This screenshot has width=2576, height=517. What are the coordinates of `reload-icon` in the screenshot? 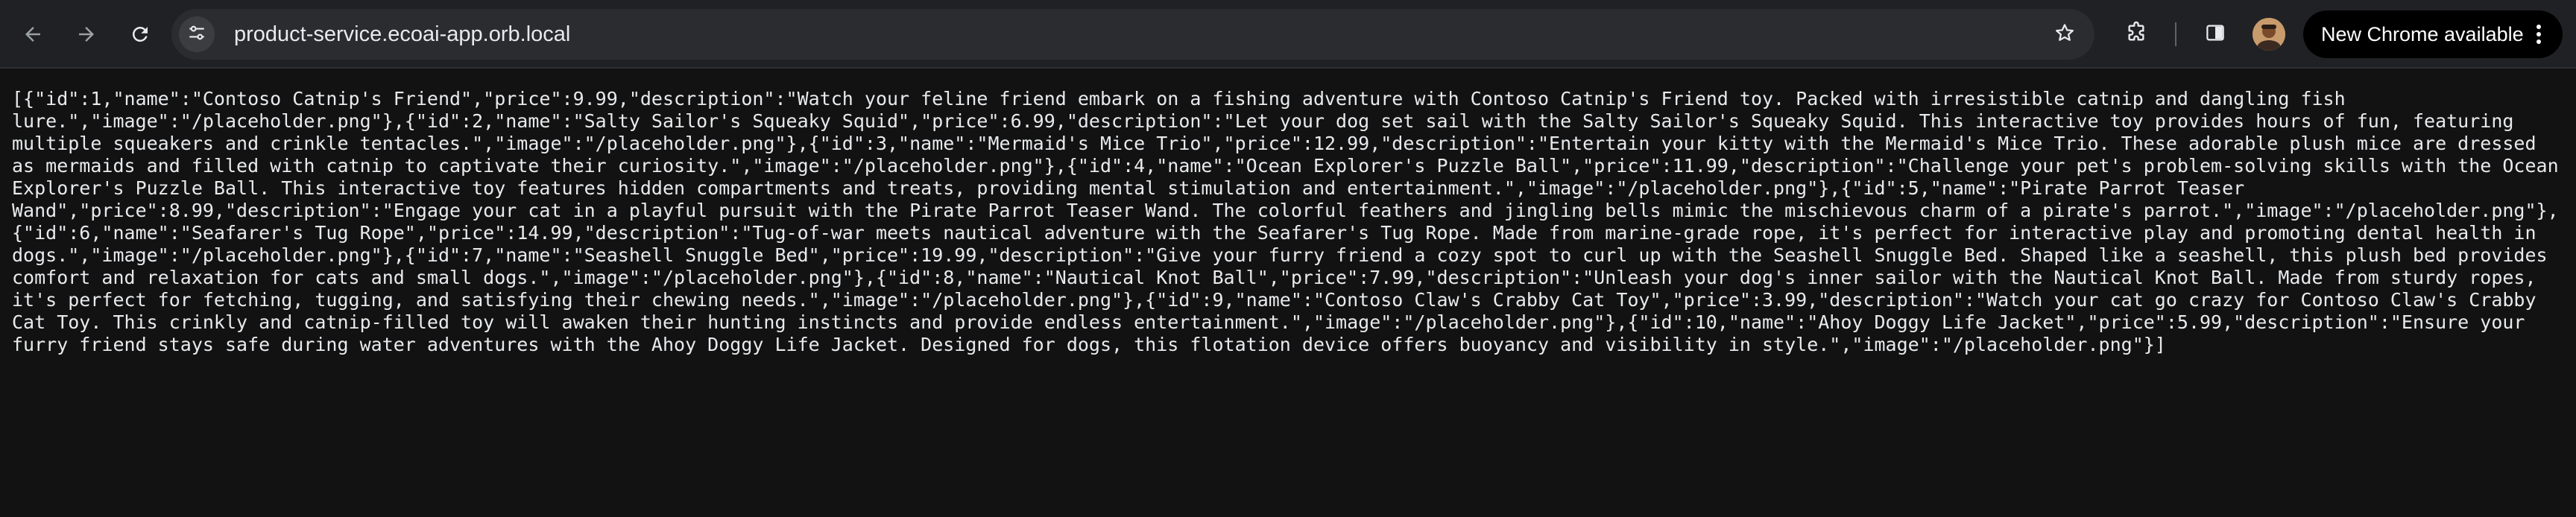 It's located at (140, 34).